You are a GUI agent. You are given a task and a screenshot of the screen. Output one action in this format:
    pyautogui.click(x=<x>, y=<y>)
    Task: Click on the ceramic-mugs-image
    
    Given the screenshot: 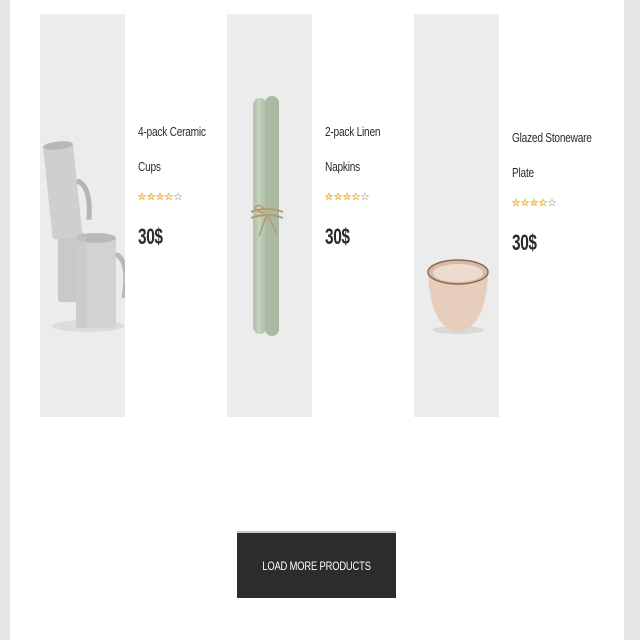 What is the action you would take?
    pyautogui.click(x=82, y=215)
    